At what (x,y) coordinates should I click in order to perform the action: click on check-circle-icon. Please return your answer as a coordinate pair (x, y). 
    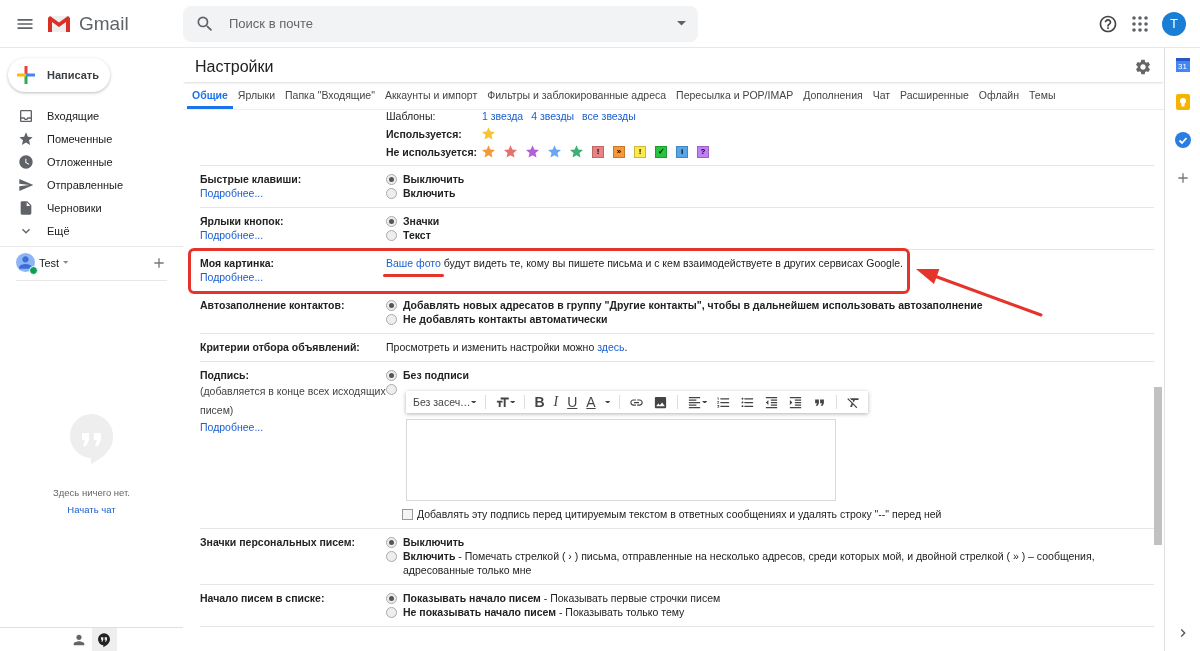
    Looking at the image, I should click on (1182, 140).